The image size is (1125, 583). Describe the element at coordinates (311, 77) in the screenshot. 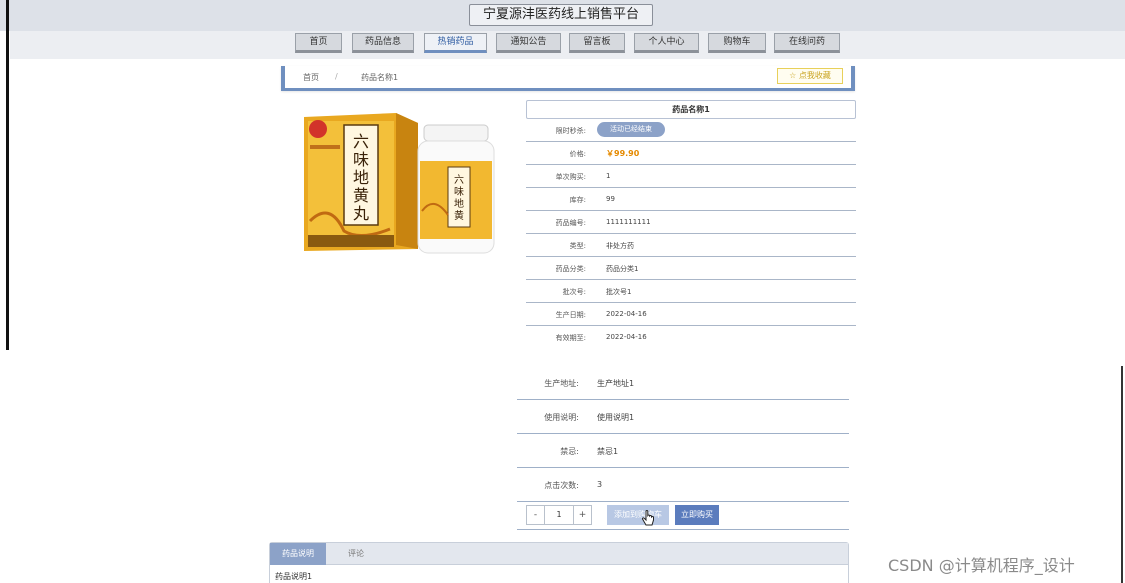

I see `breadcrumb-home: 首页` at that location.